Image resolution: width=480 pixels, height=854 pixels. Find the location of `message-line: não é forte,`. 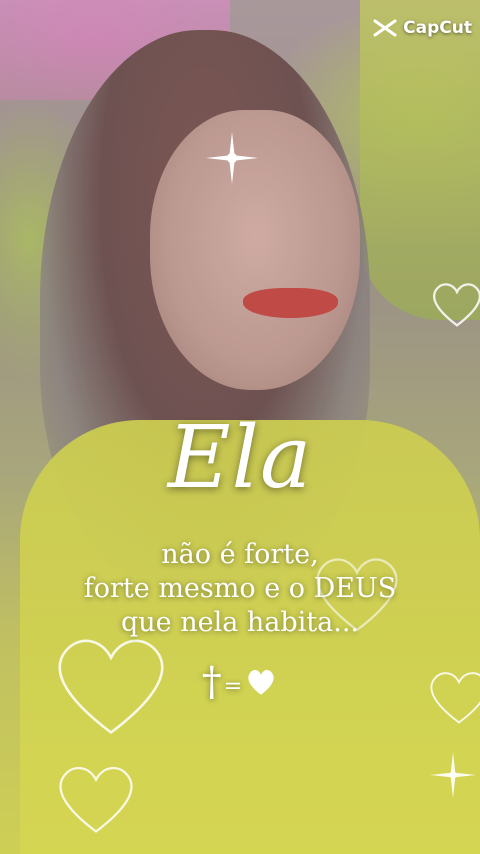

message-line: não é forte, is located at coordinates (240, 554).